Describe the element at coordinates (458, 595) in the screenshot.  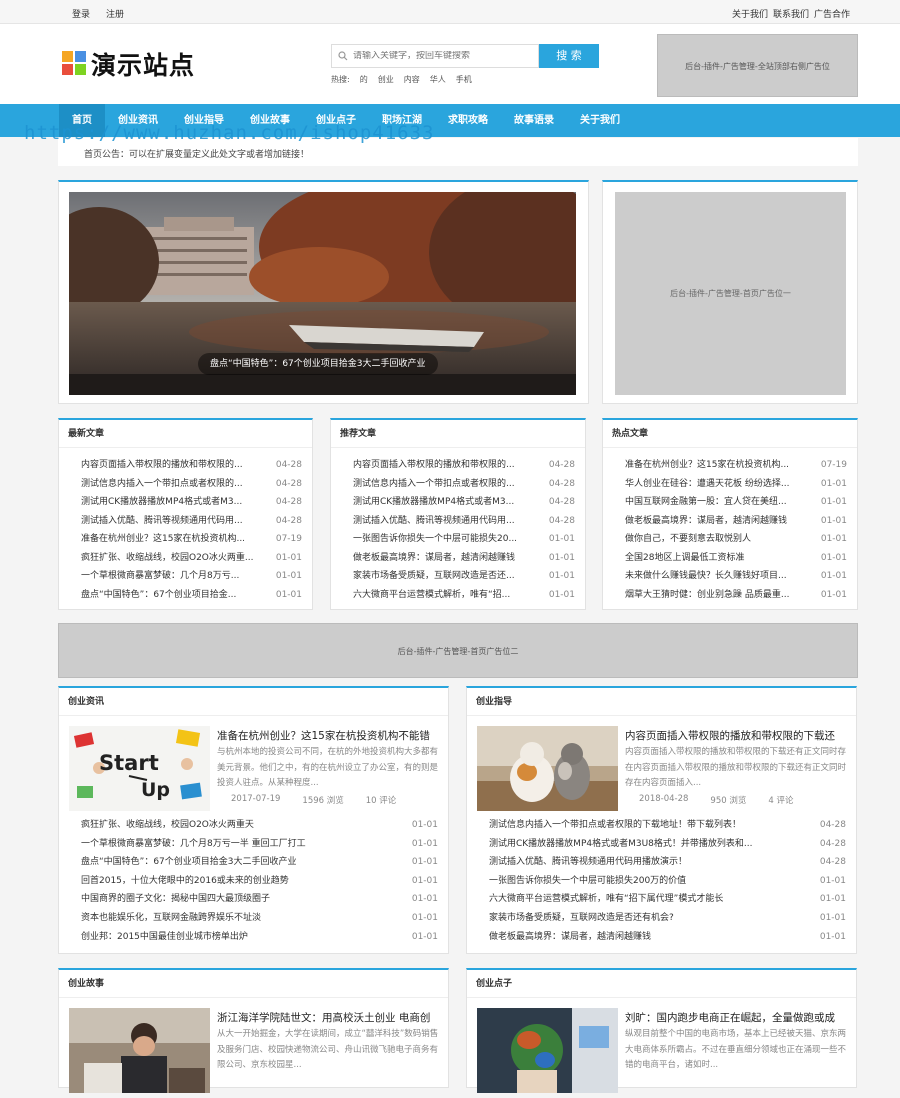
I see `list-item: 六大微商平台运营模式解析，唯有“招... 01-01` at that location.